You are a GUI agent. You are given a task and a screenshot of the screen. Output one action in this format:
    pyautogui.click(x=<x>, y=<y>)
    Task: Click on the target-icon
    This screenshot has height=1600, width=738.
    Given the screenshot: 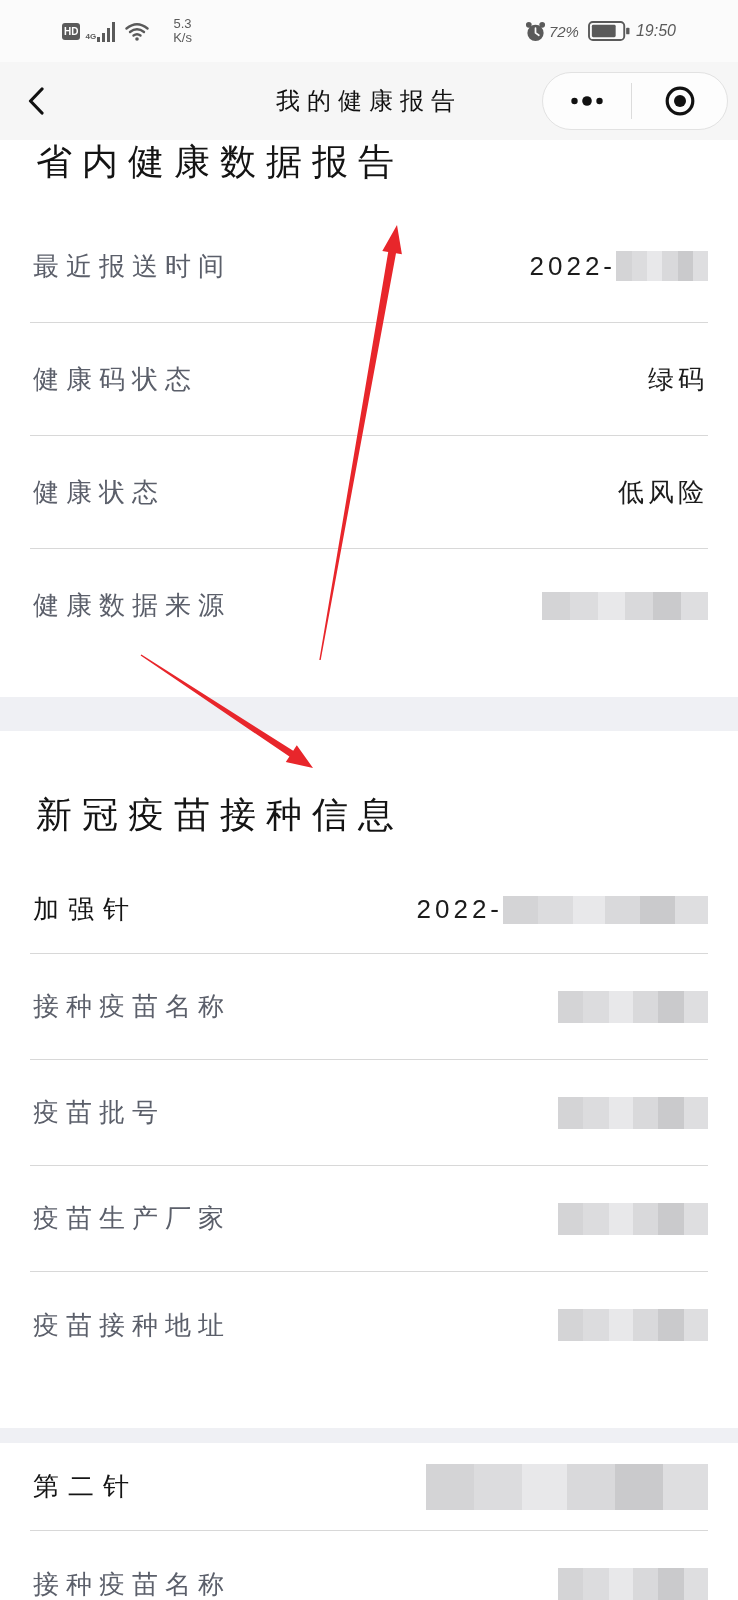 What is the action you would take?
    pyautogui.click(x=679, y=101)
    